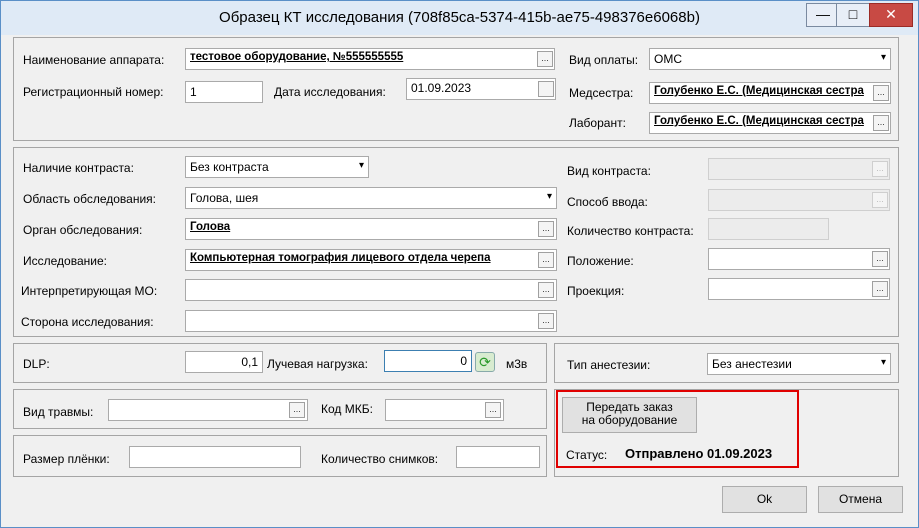 This screenshot has width=919, height=528. What do you see at coordinates (600, 261) in the screenshot?
I see `position-label: Положение:` at bounding box center [600, 261].